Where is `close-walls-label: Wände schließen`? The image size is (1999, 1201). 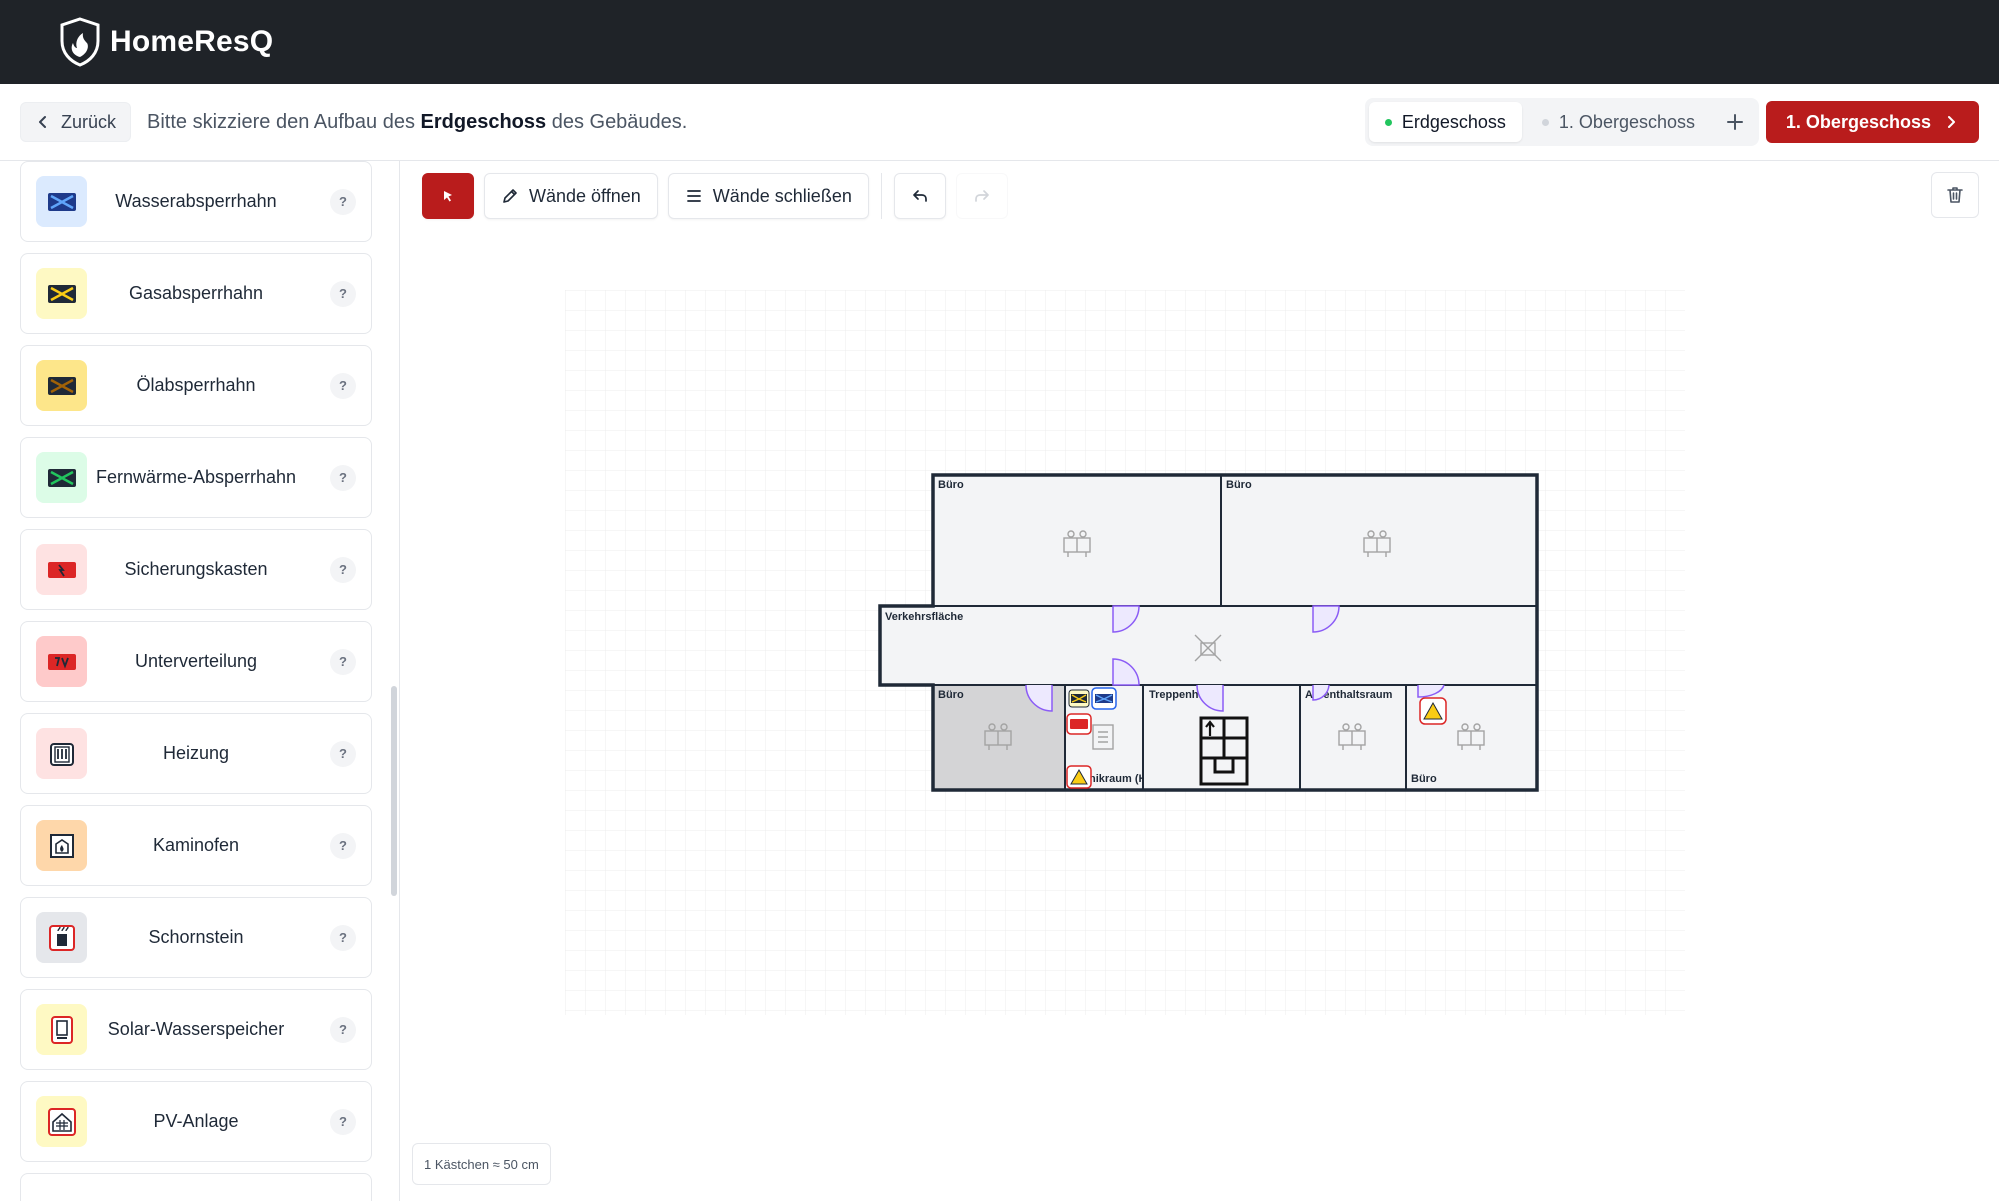 close-walls-label: Wände schließen is located at coordinates (782, 195).